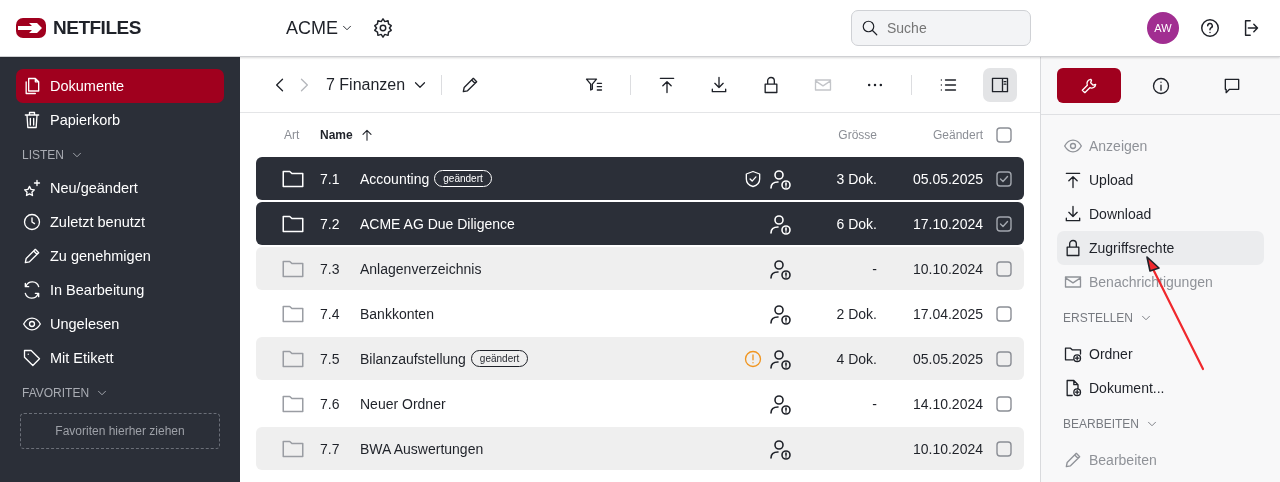 This screenshot has width=1280, height=482. What do you see at coordinates (947, 403) in the screenshot?
I see `changed-date: 14.10.2024` at bounding box center [947, 403].